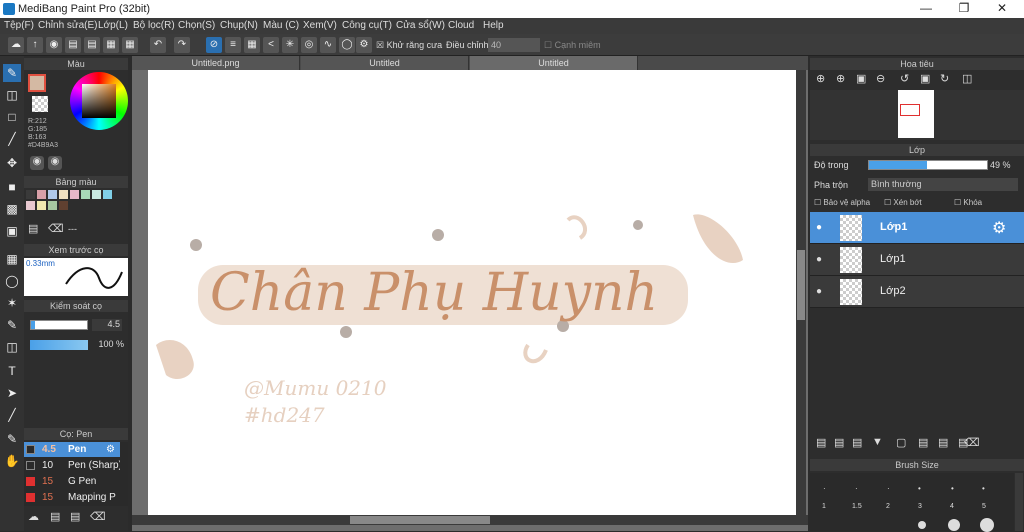  Describe the element at coordinates (233, 45) in the screenshot. I see `parallel-snap-icon: ≡` at that location.